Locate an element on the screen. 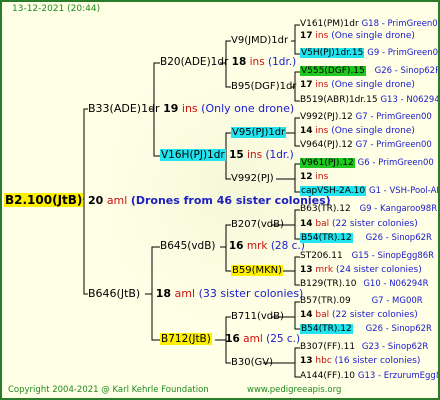  gen4-row-11-suffix: ins is located at coordinates (322, 177).